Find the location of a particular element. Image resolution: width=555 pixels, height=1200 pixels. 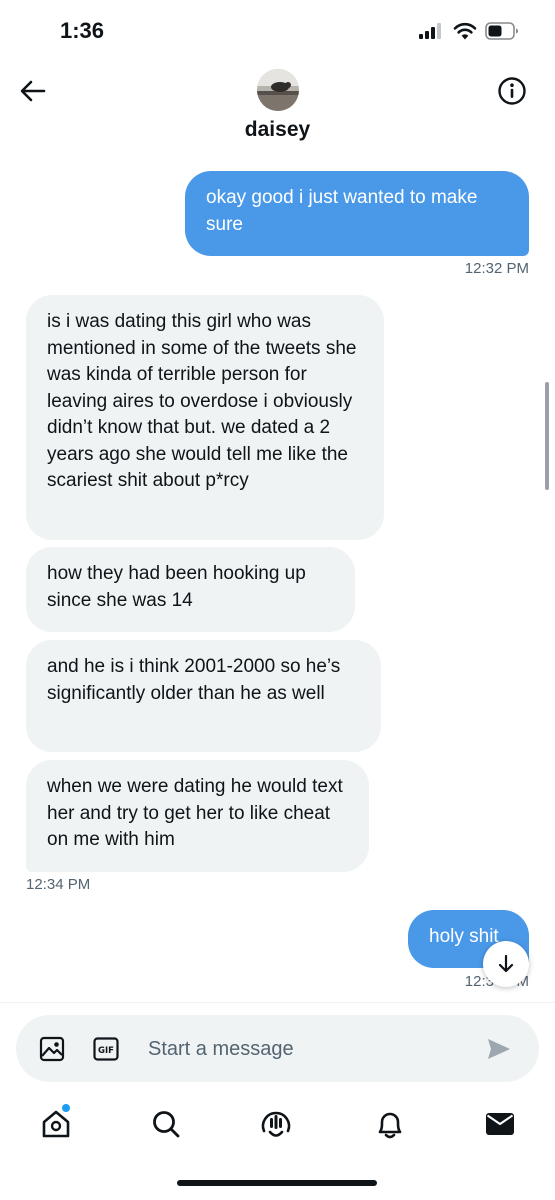

messages-icon is located at coordinates (500, 1124).